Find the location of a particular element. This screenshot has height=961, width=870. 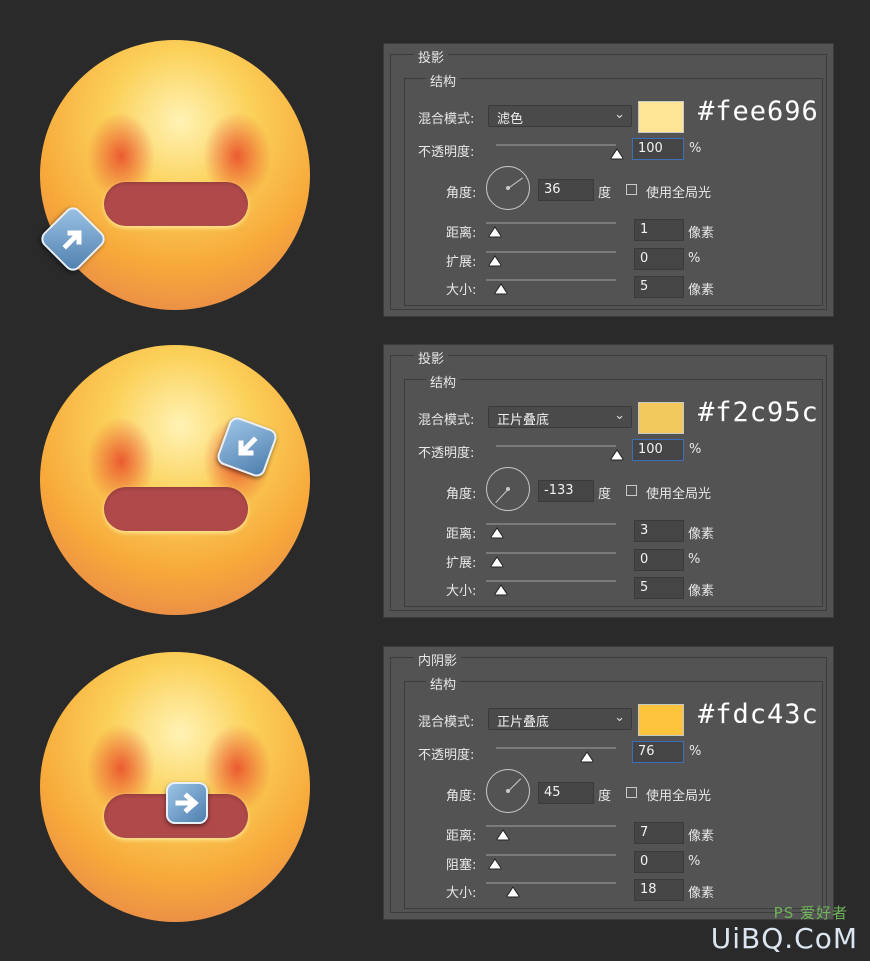

blend-mode-label: 混合模式: is located at coordinates (446, 420).